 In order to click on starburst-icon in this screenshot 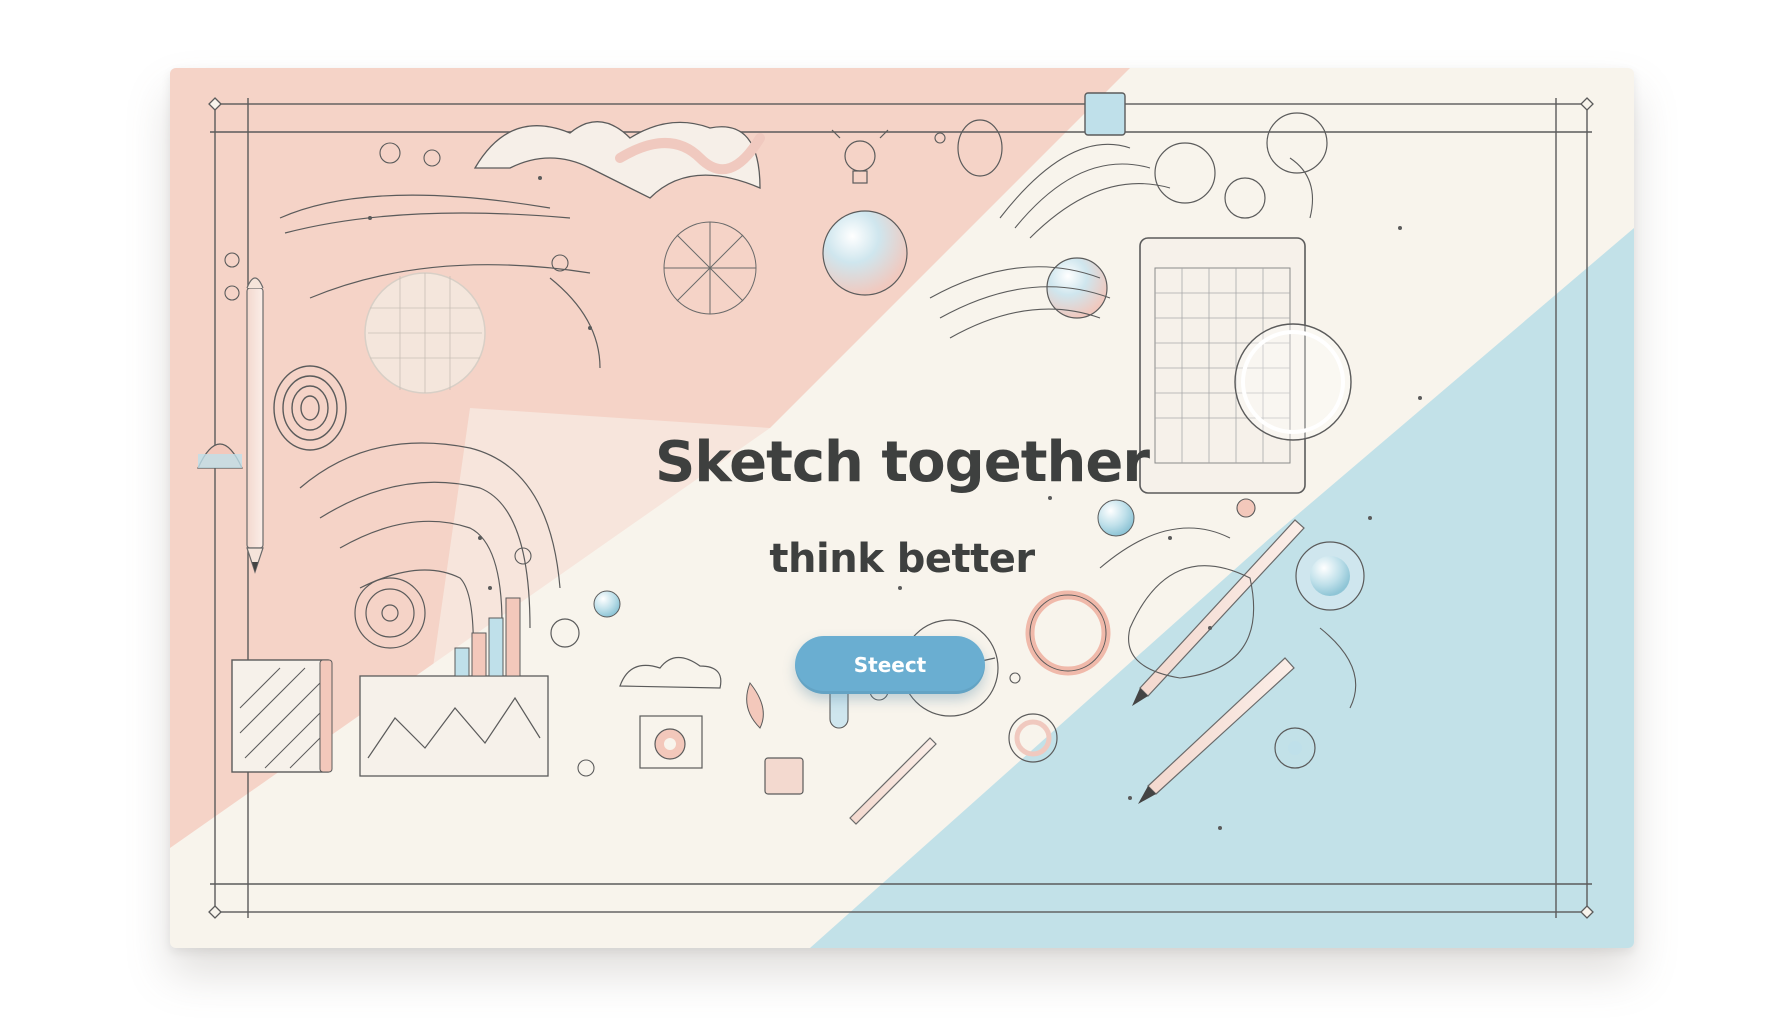, I will do `click(710, 268)`.